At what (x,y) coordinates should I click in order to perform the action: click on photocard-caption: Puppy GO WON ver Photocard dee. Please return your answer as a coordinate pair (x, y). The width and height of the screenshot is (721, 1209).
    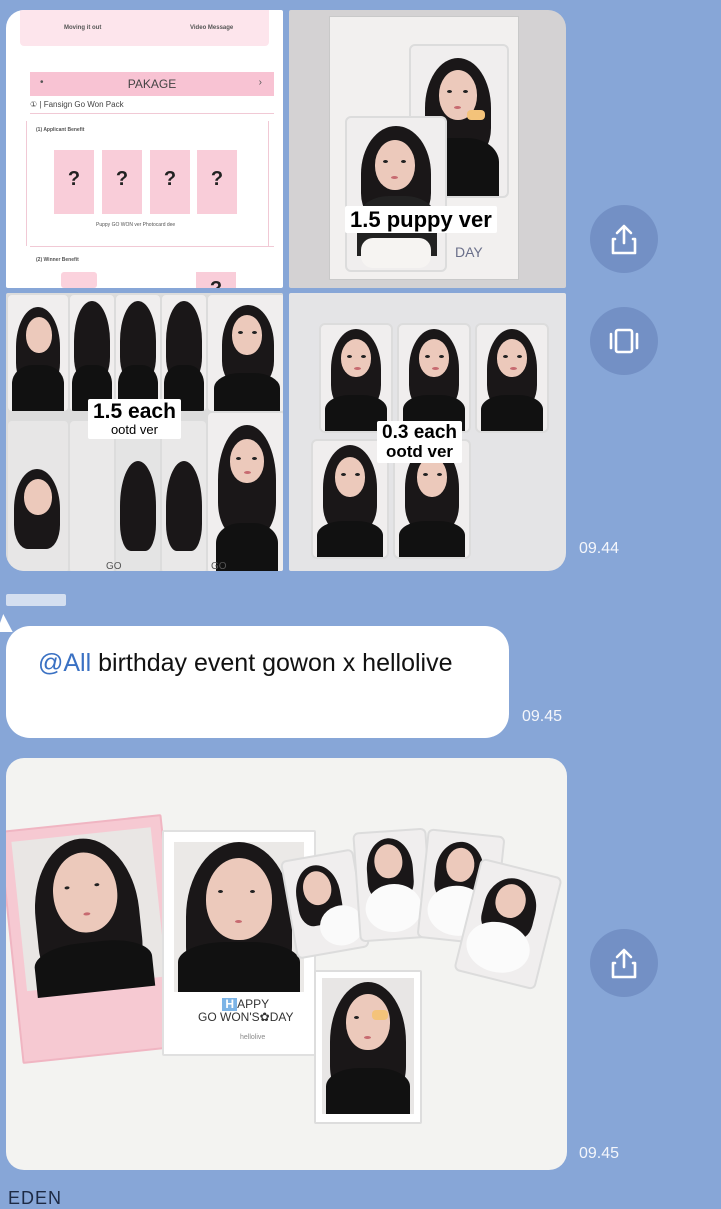
    Looking at the image, I should click on (136, 225).